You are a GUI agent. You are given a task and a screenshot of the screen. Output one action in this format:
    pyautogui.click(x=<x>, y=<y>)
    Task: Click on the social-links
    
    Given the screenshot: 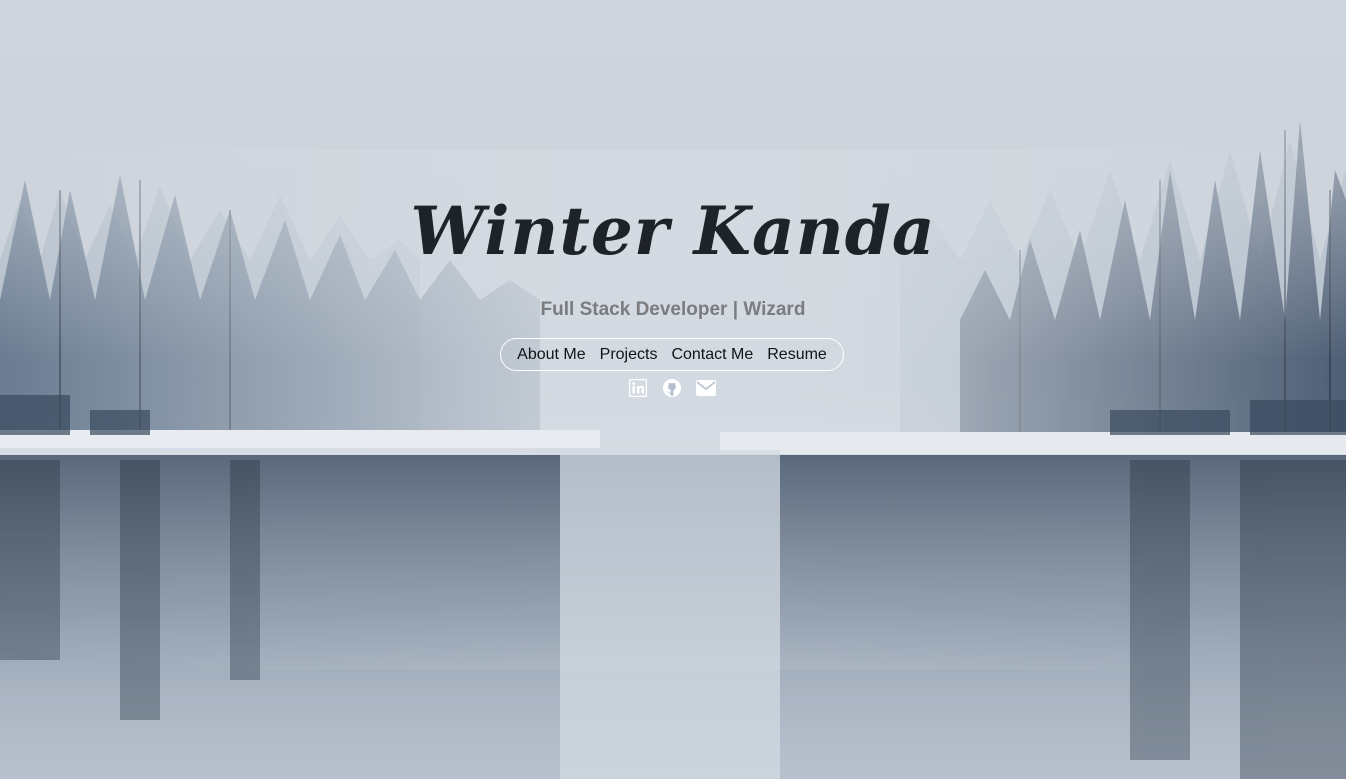 What is the action you would take?
    pyautogui.click(x=674, y=388)
    